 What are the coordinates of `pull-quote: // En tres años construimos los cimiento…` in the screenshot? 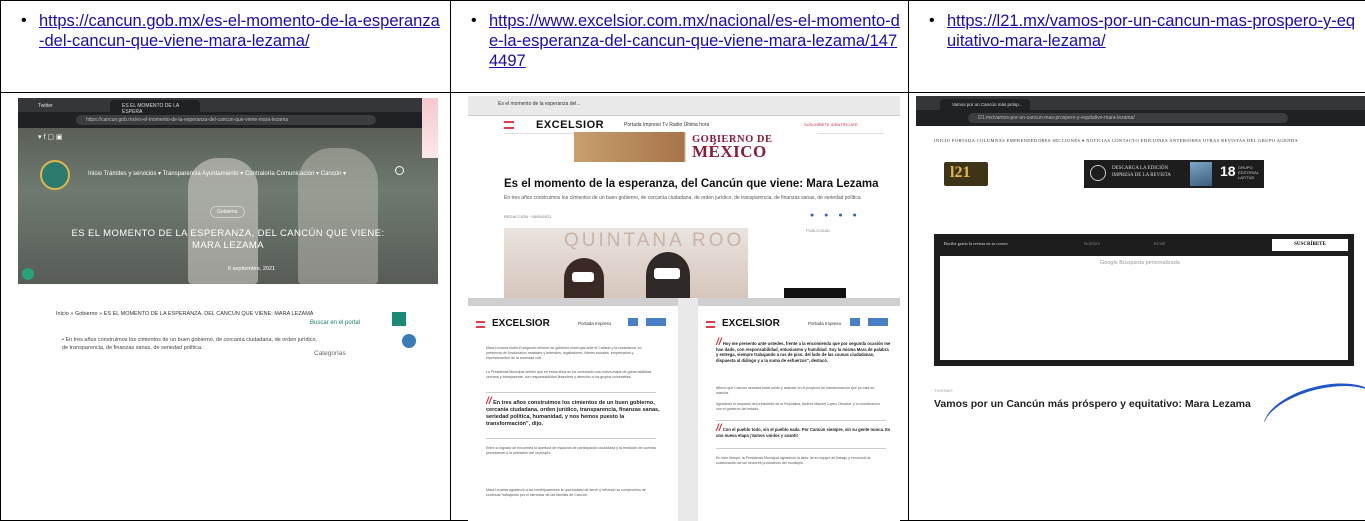 It's located at (573, 412).